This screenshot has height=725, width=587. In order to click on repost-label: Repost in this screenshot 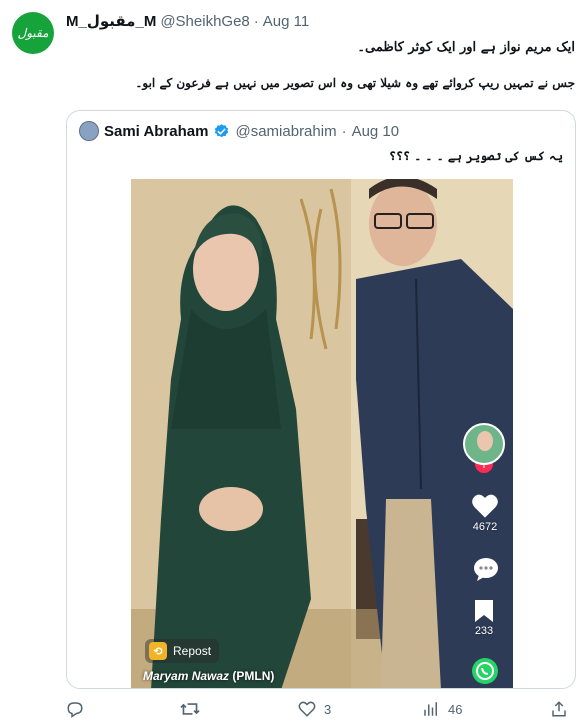, I will do `click(192, 651)`.